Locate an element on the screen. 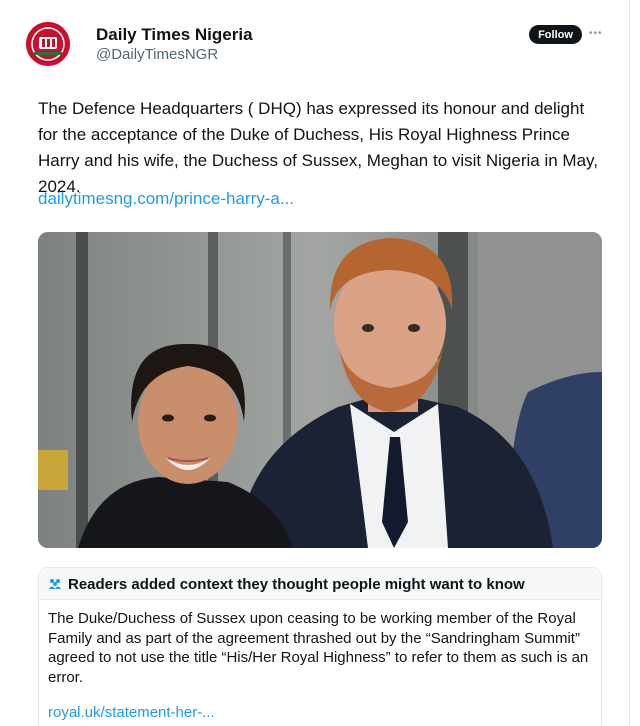 Image resolution: width=640 pixels, height=726 pixels. daily-times-logo-icon is located at coordinates (48, 44).